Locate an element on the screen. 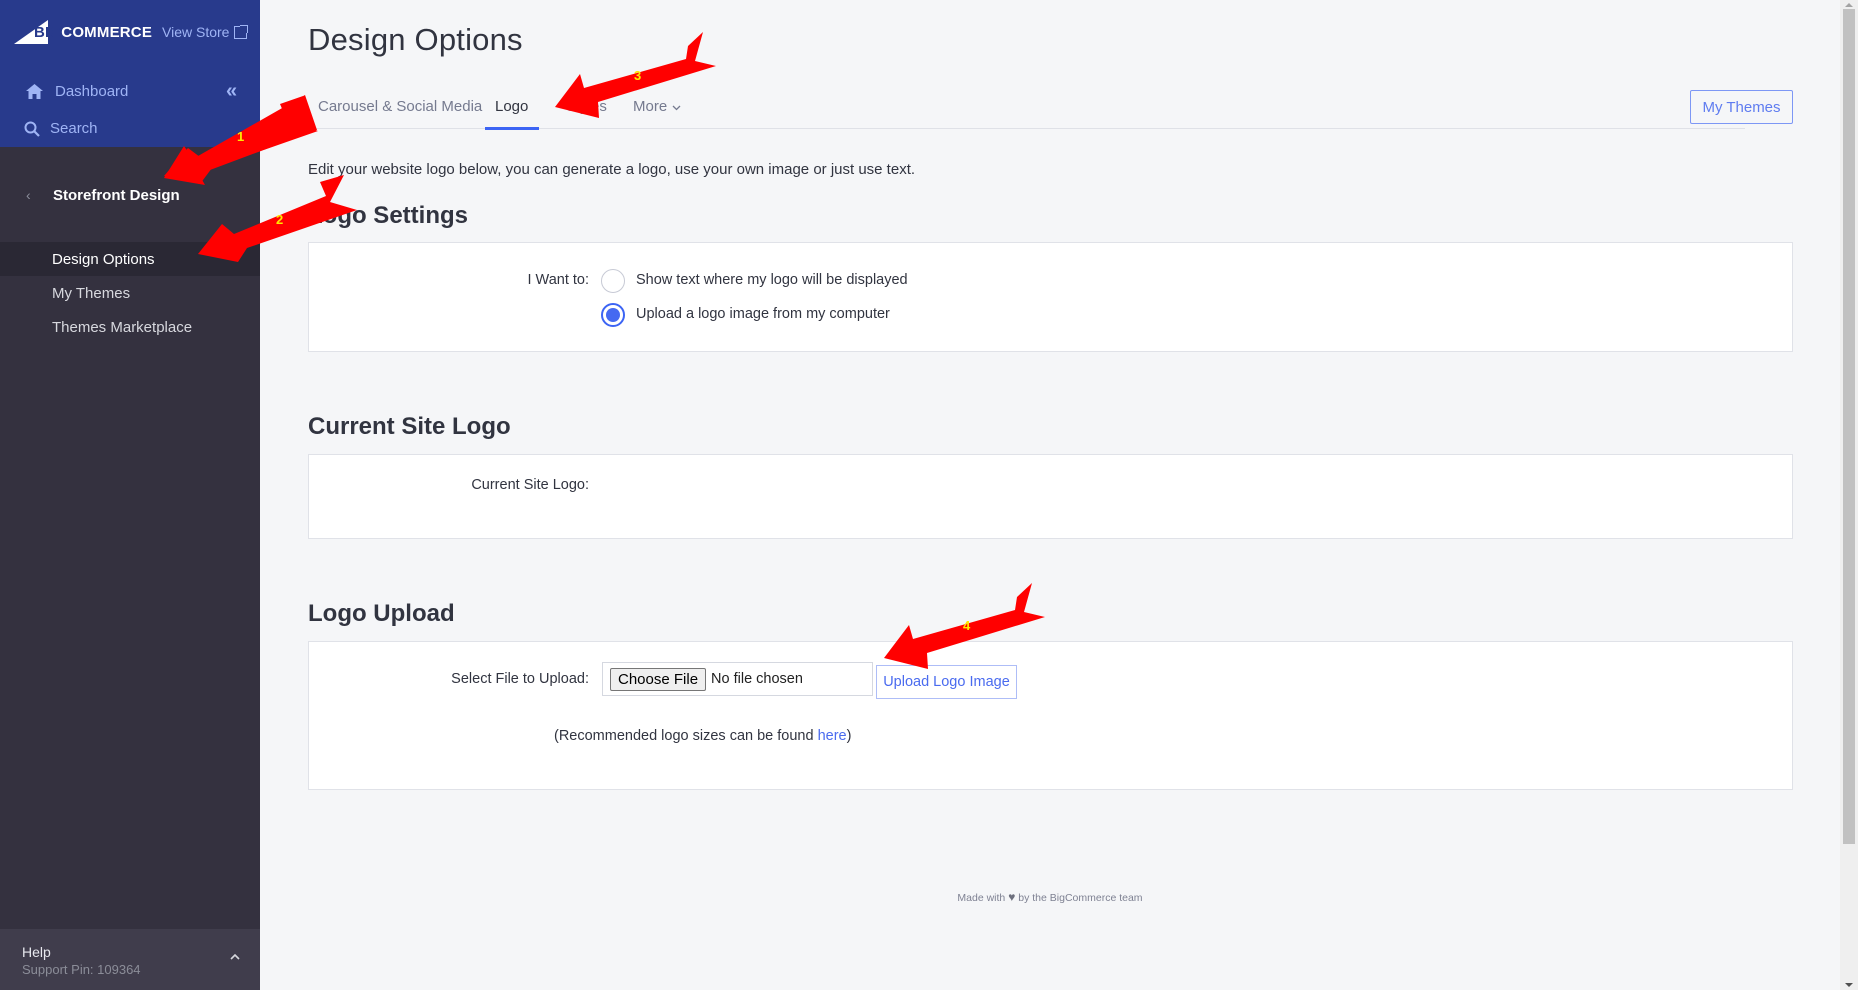 The image size is (1858, 990). sidebar-section-title: Storefront Design is located at coordinates (116, 195).